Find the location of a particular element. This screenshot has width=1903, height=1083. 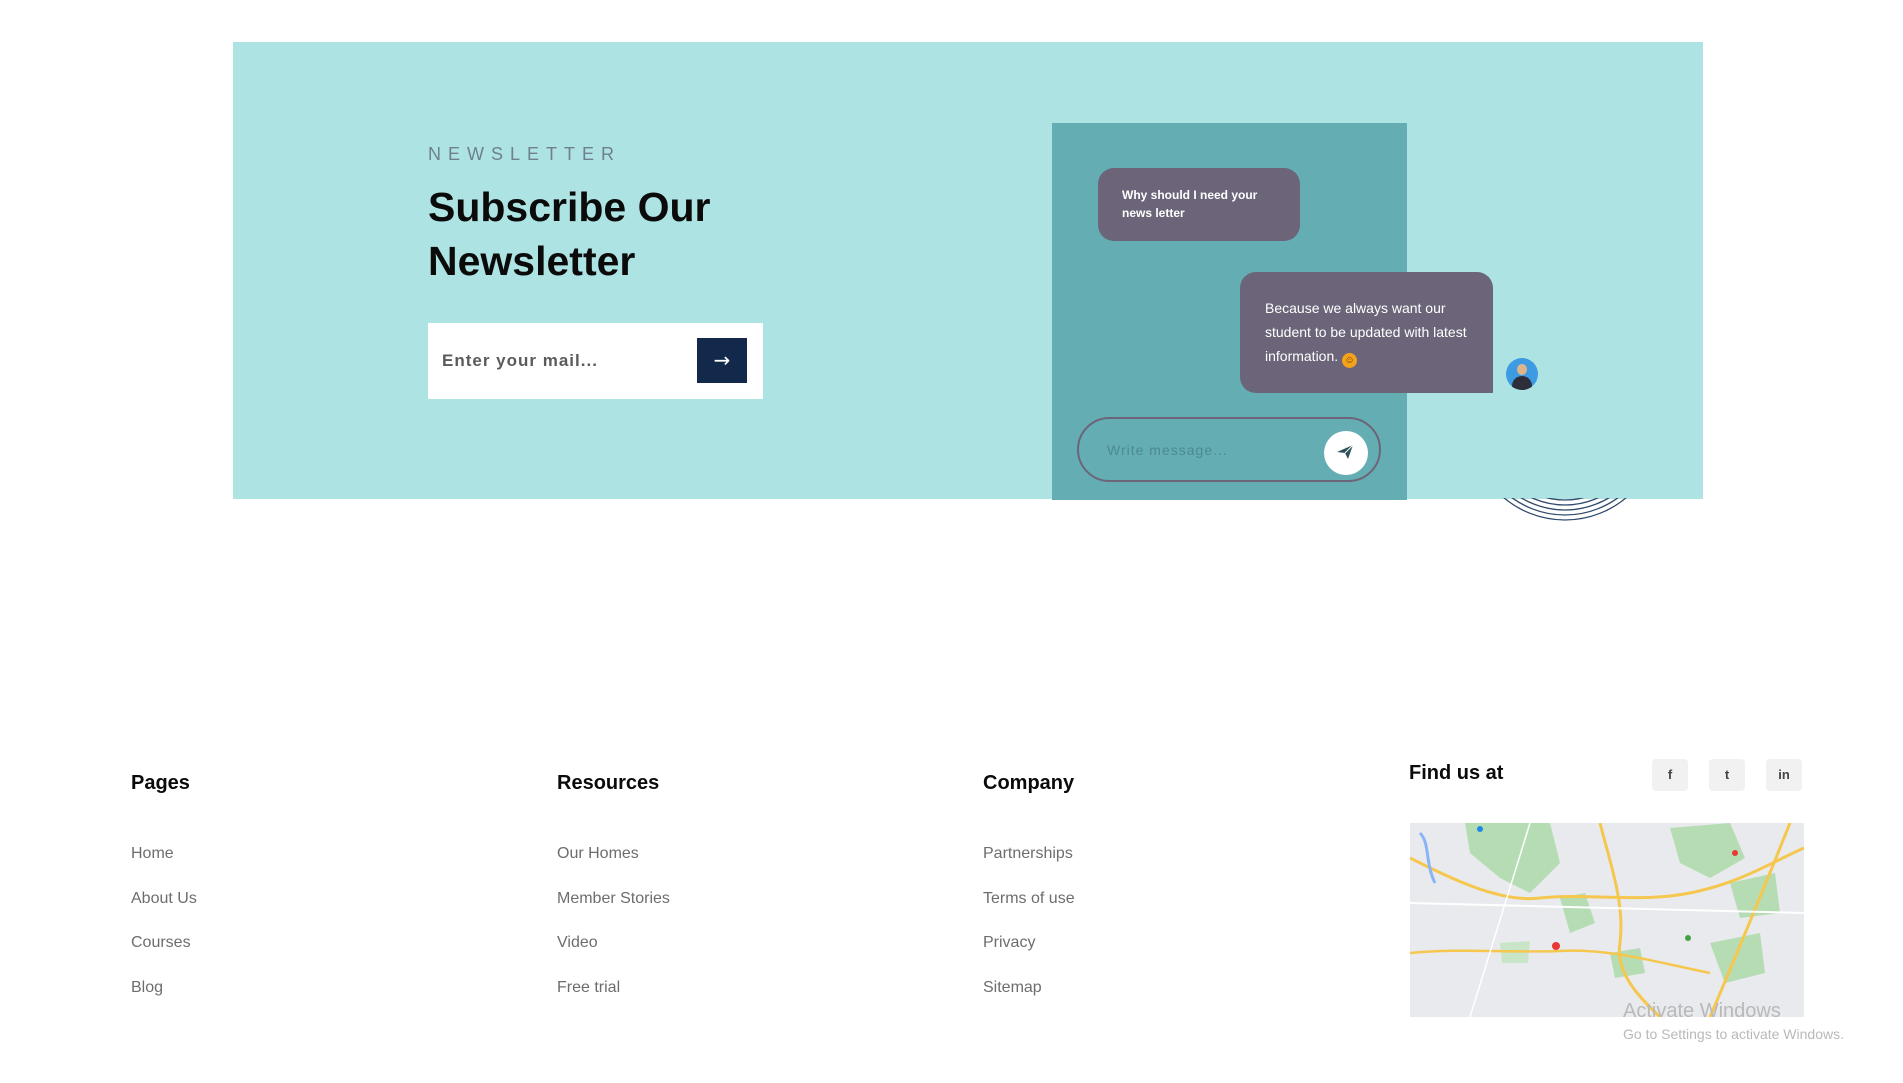

activate-windows-subtitle: Go to Settings to activate Windows. is located at coordinates (1733, 1034).